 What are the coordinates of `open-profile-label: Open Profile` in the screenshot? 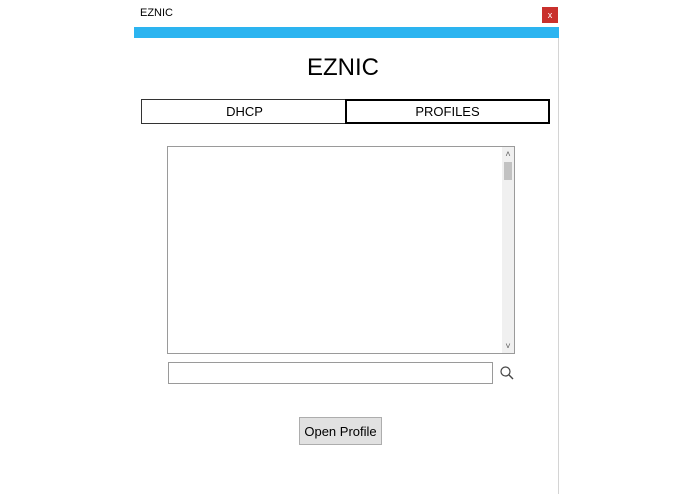 It's located at (340, 431).